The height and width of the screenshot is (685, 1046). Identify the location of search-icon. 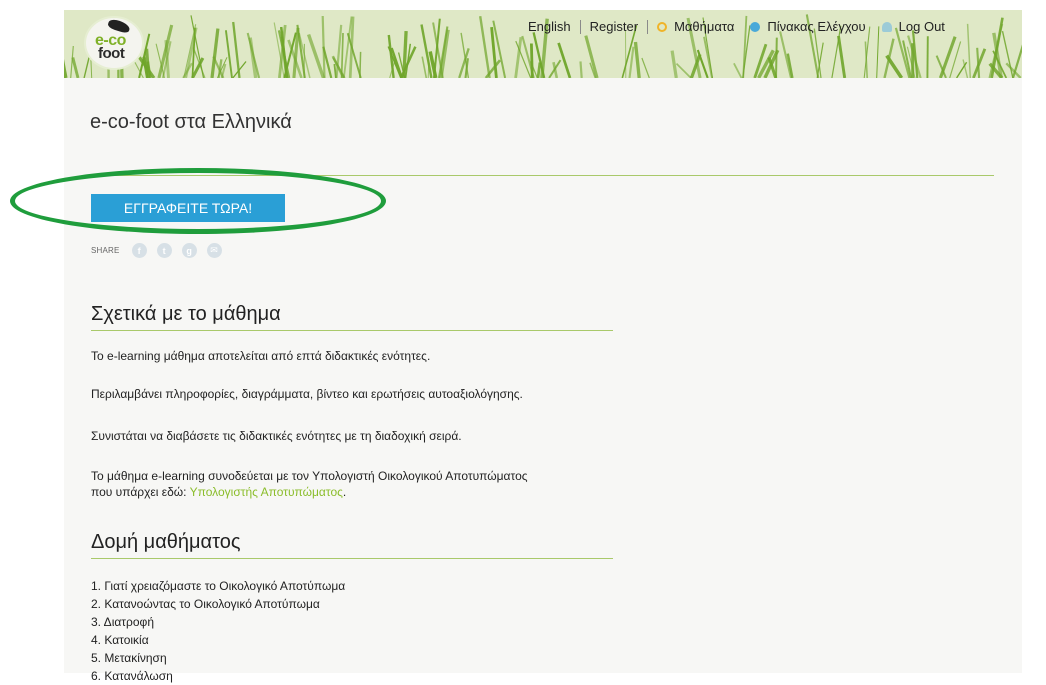
(662, 26).